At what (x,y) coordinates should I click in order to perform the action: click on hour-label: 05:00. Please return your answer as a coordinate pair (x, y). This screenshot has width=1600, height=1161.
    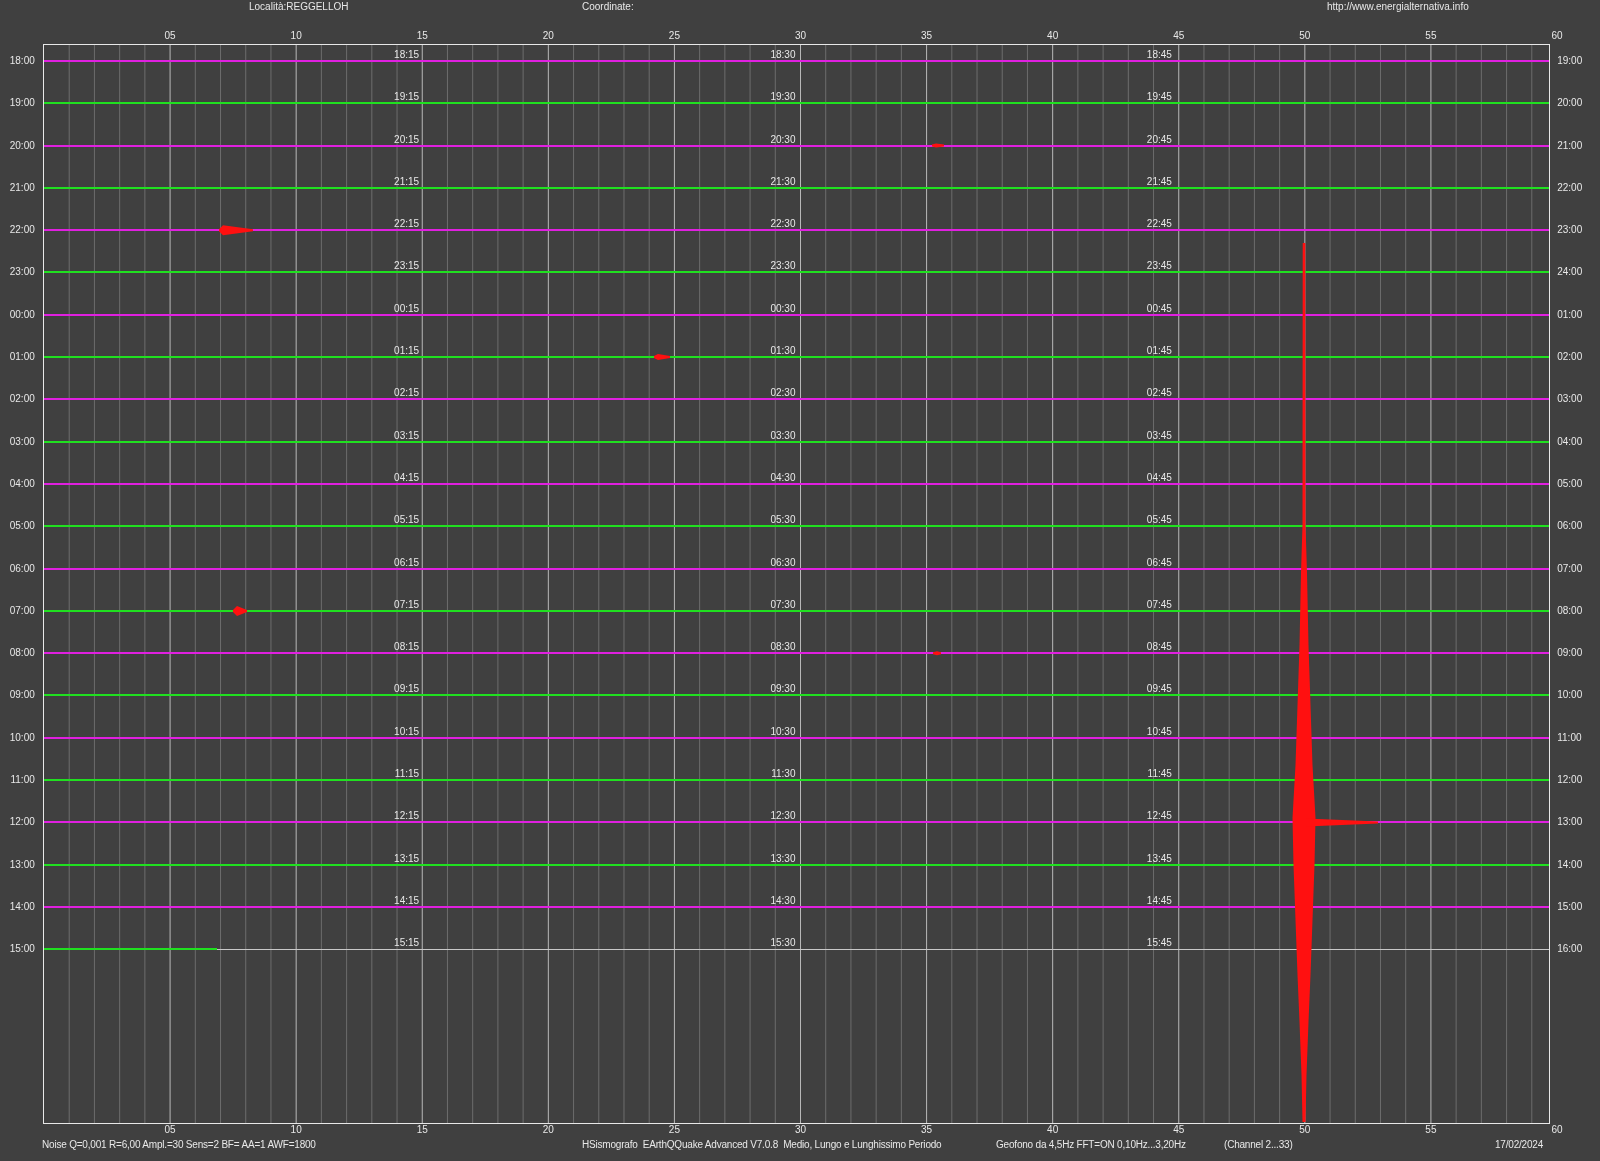
    Looking at the image, I should click on (22, 526).